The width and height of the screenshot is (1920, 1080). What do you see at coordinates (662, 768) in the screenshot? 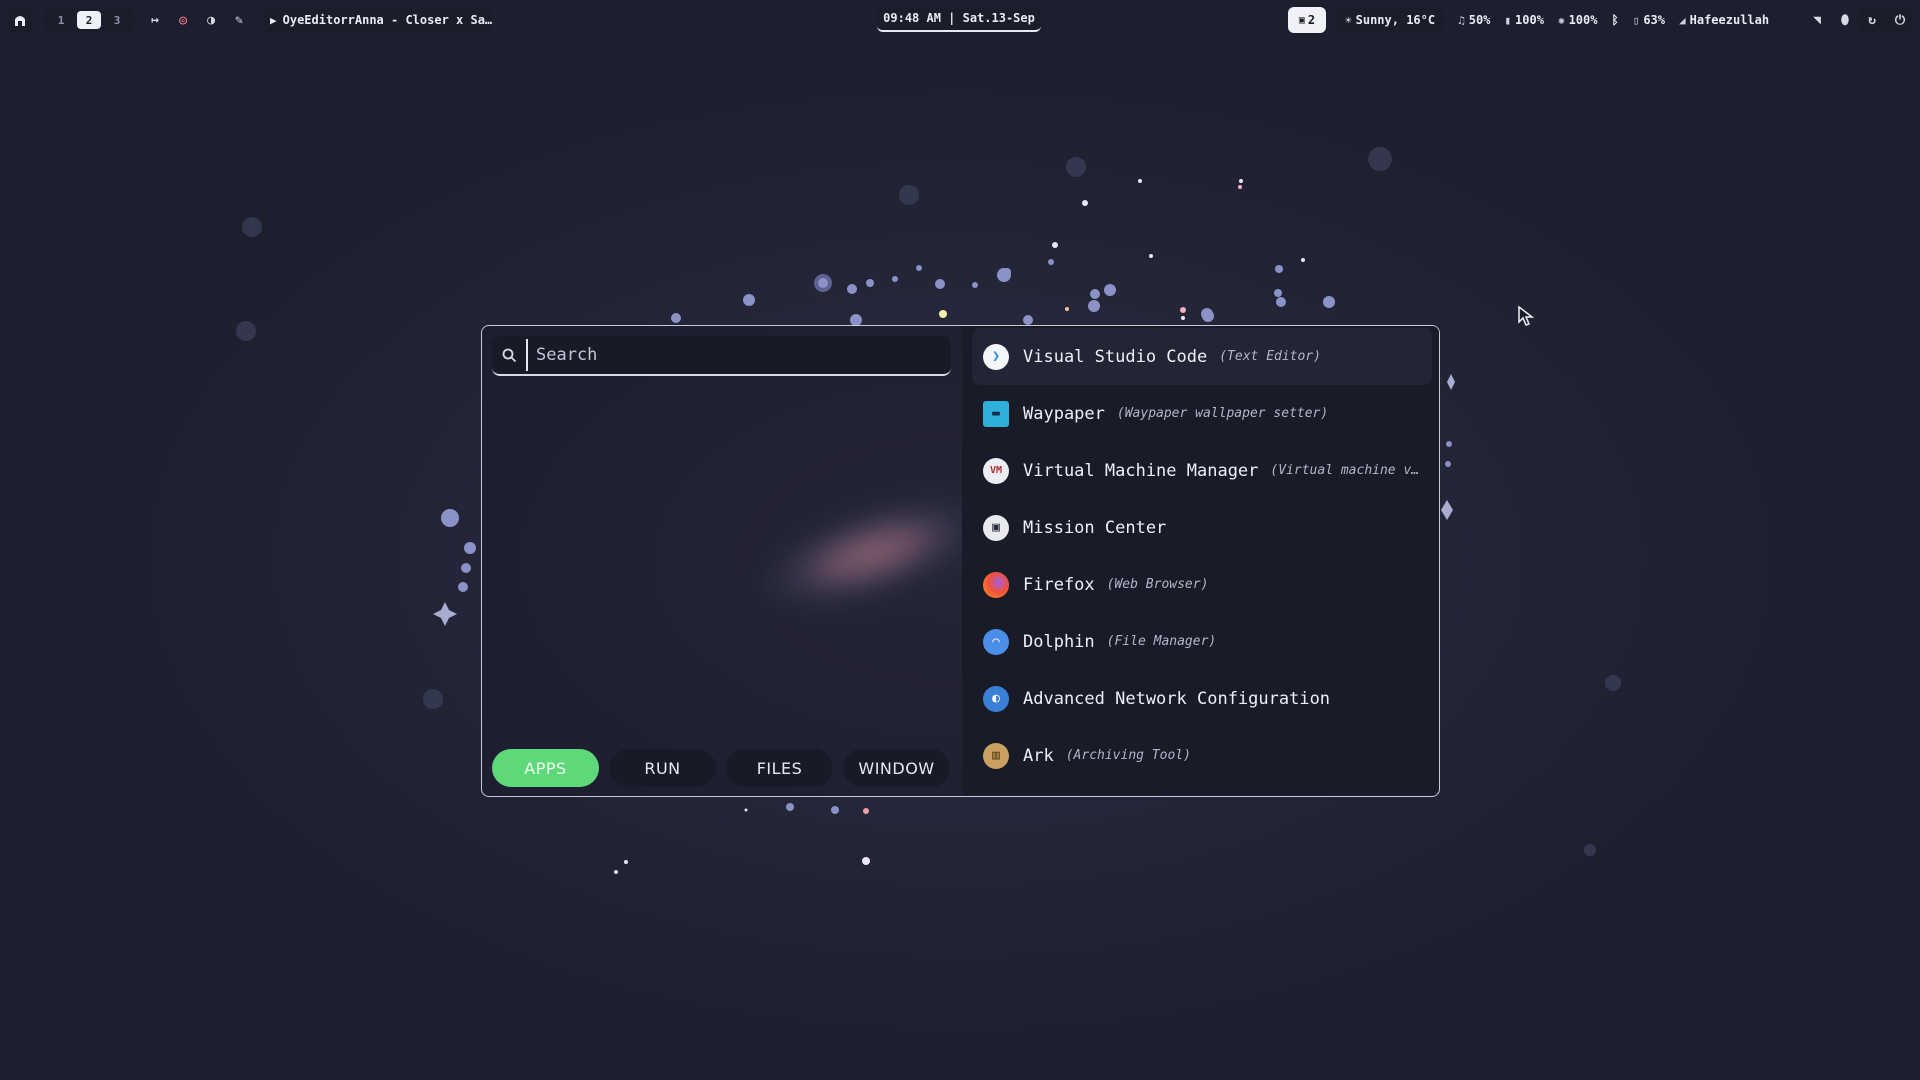
I see `tab-run: RUN` at bounding box center [662, 768].